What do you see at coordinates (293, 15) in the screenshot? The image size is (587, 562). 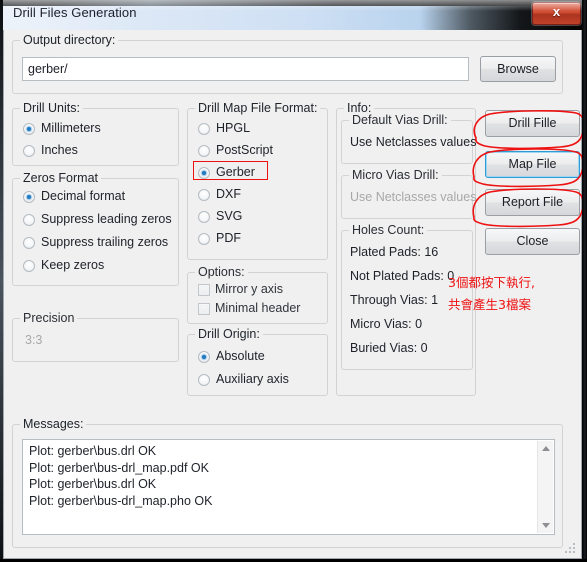 I see `window-titlebar: Drill Files Generation x` at bounding box center [293, 15].